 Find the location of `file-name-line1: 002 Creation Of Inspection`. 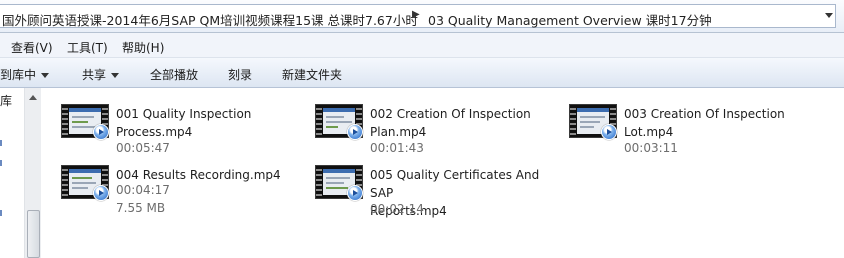

file-name-line1: 002 Creation Of Inspection is located at coordinates (450, 114).